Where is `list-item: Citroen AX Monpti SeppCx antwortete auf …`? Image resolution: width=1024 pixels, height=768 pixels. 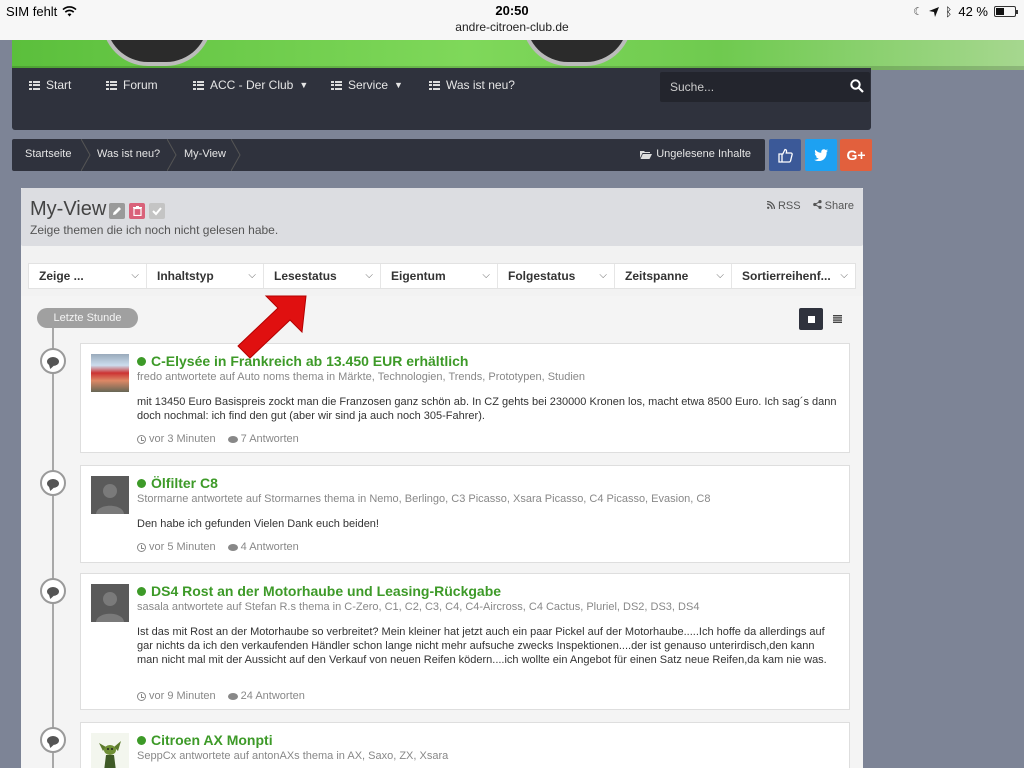
list-item: Citroen AX Monpti SeppCx antwortete auf … is located at coordinates (465, 745).